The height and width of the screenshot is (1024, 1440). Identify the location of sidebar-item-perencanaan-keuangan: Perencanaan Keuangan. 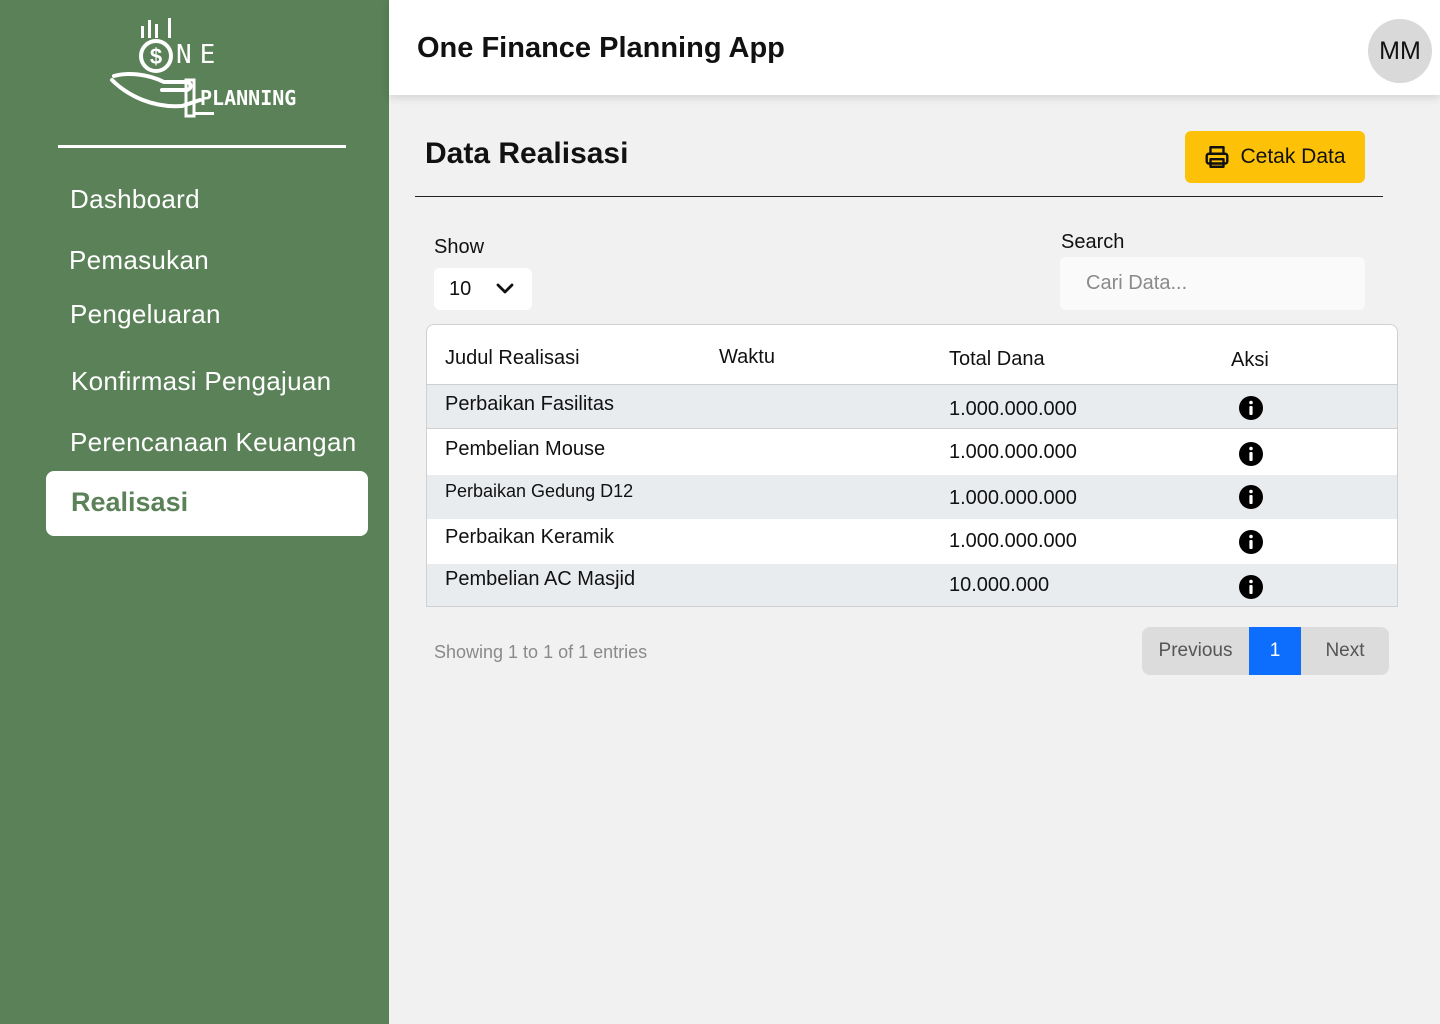
(213, 442).